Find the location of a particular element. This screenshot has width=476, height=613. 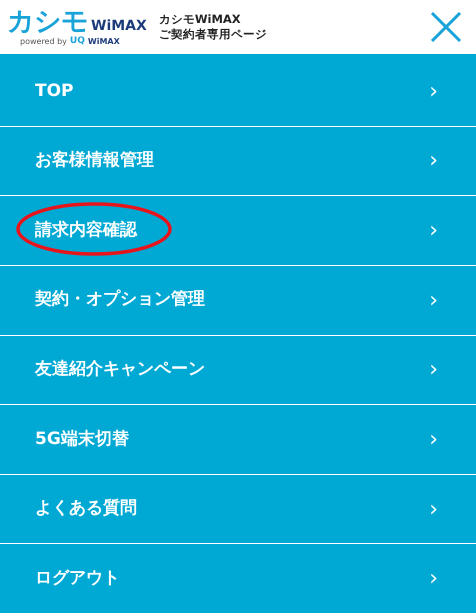

powered-by-text: powered by is located at coordinates (43, 42).